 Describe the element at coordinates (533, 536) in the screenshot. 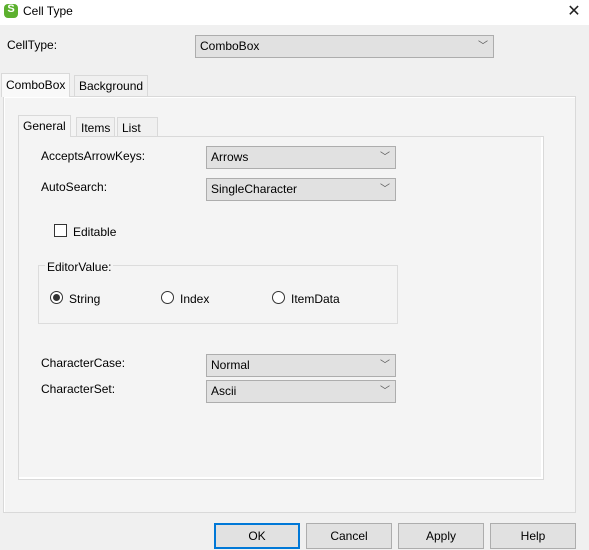

I see `help-button: Help` at that location.